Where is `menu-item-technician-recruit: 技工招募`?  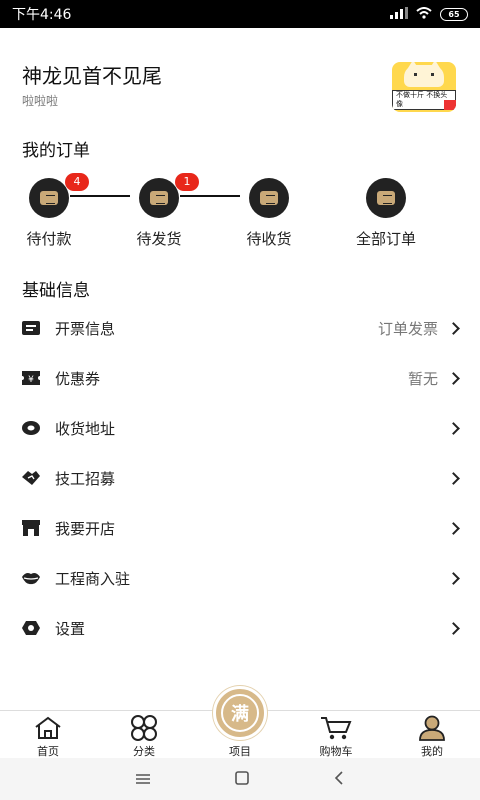
menu-item-technician-recruit: 技工招募 is located at coordinates (240, 478).